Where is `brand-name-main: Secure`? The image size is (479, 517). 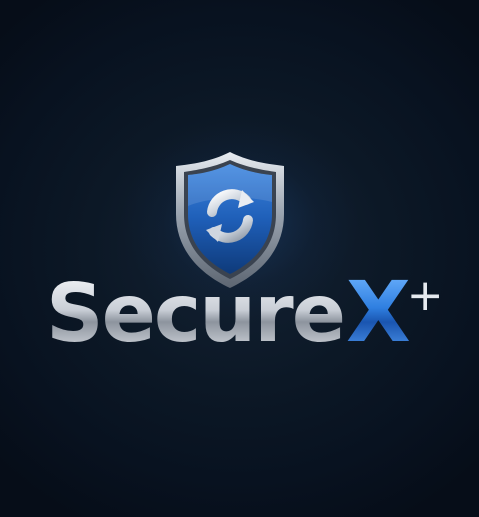
brand-name-main: Secure is located at coordinates (196, 313).